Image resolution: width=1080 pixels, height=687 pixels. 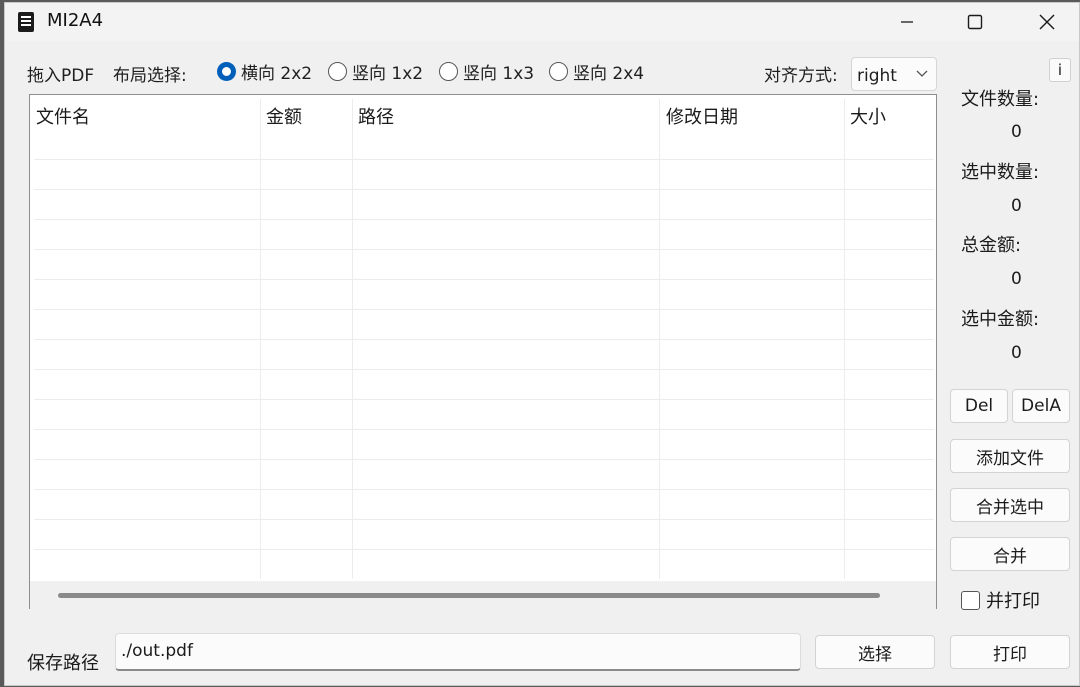 I want to click on print-after-merge-checkbox: 并打印, so click(x=1000, y=600).